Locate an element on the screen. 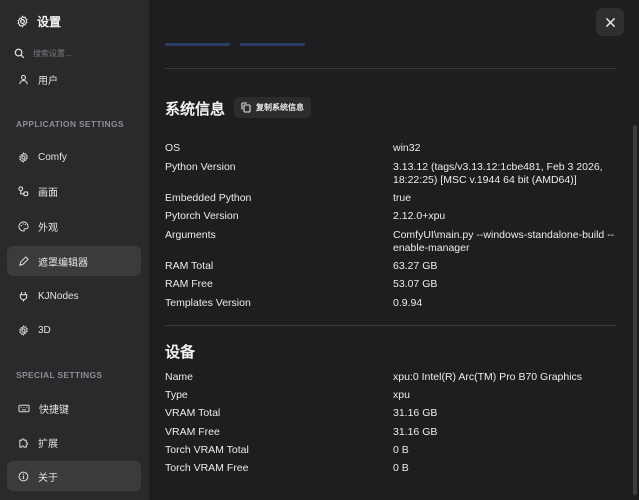 The image size is (639, 500). palette-icon is located at coordinates (23, 226).